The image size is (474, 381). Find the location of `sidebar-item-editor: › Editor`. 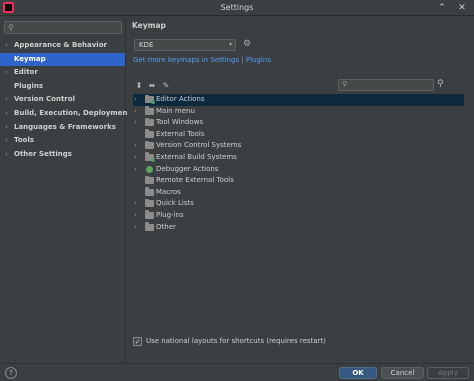

sidebar-item-editor: › Editor is located at coordinates (62, 73).